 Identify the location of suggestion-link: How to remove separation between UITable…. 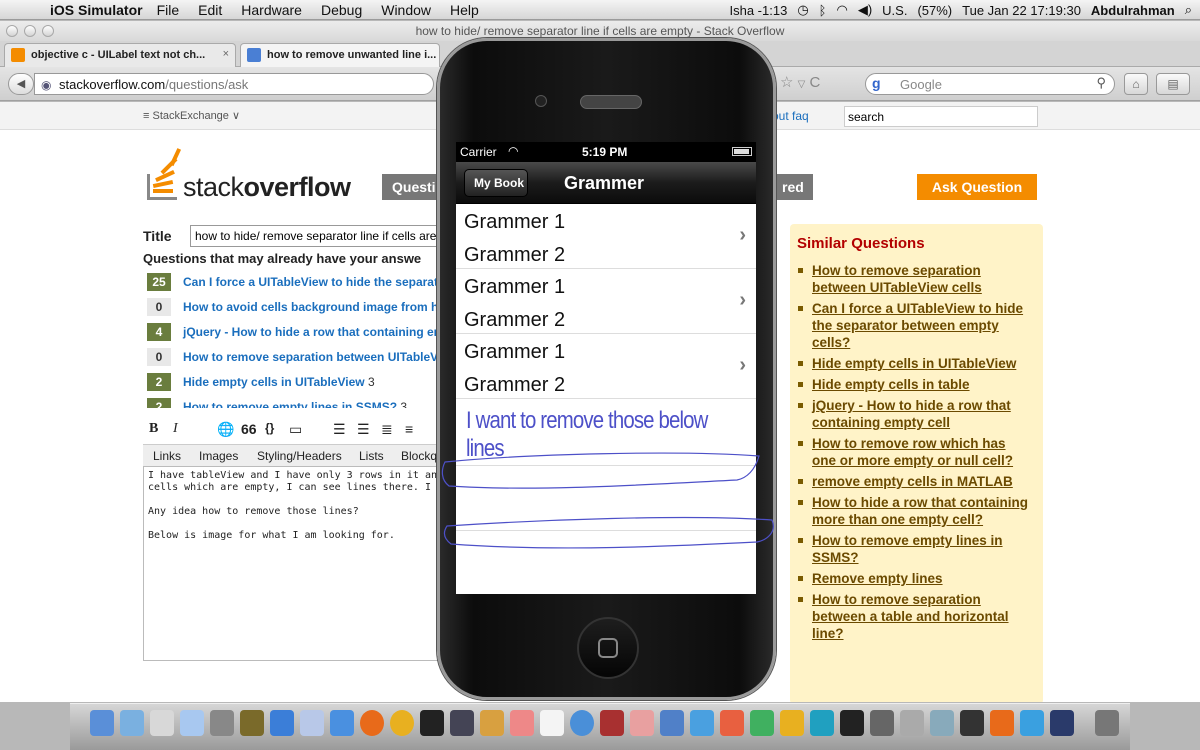
(310, 357).